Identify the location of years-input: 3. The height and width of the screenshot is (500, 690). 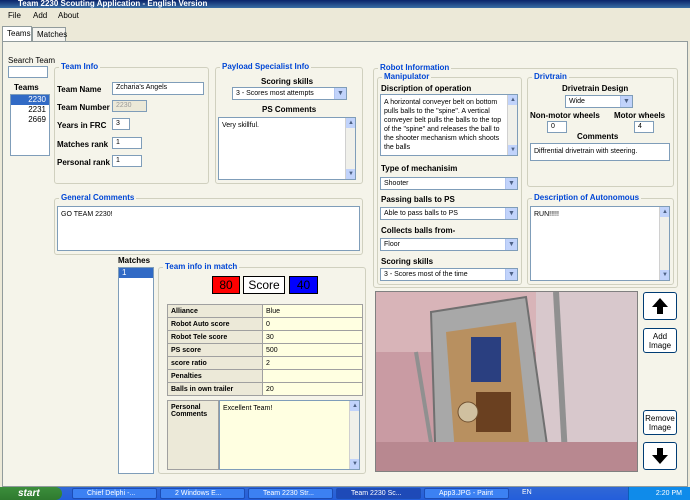
(121, 124).